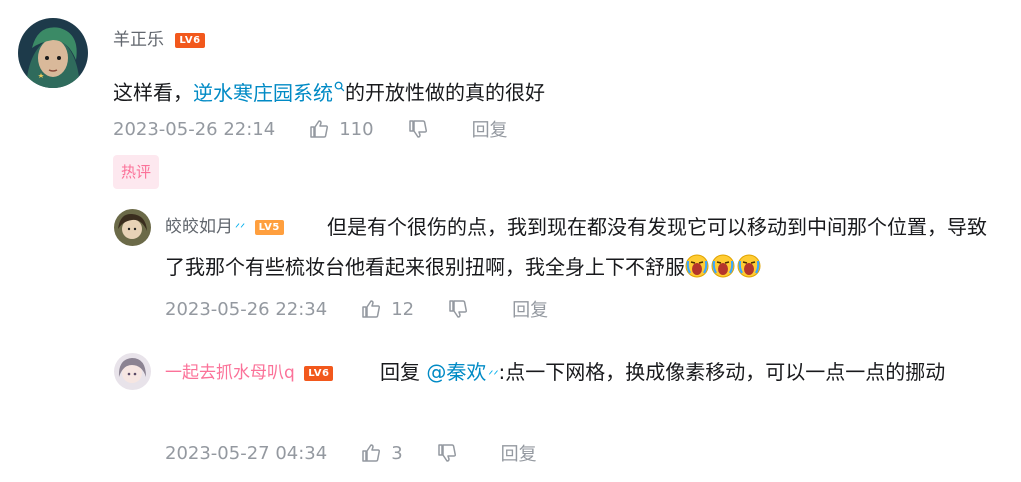  I want to click on like-count: 3, so click(397, 453).